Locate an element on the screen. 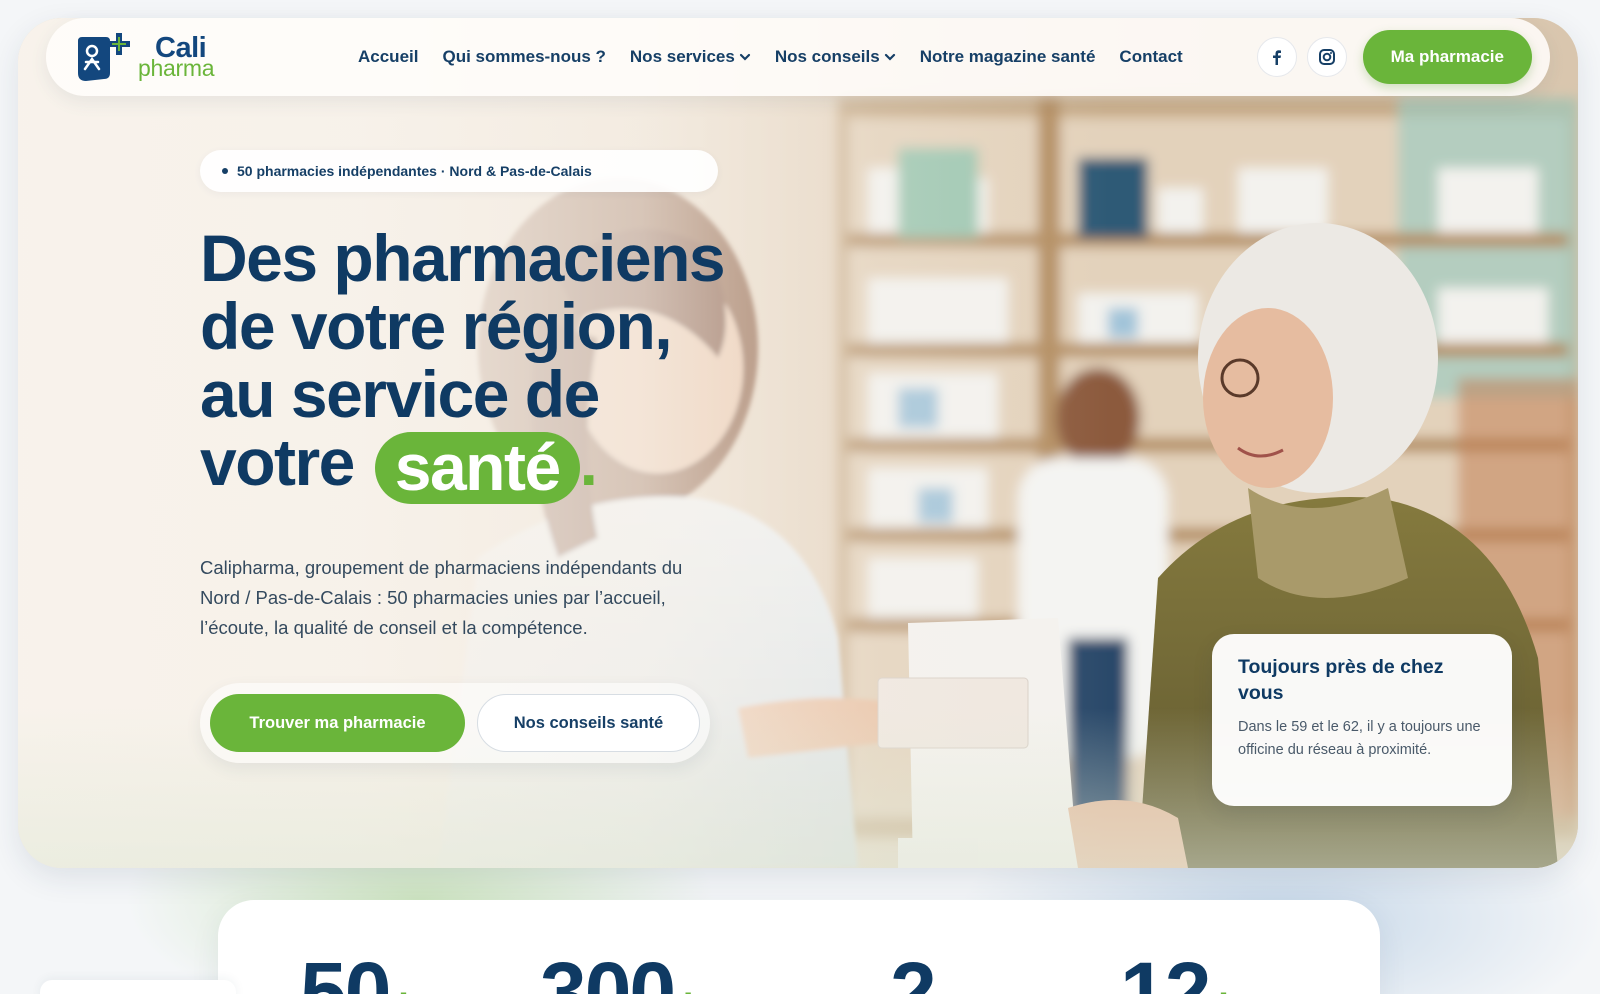 This screenshot has height=994, width=1600. calipharma-logo: Cali pharma is located at coordinates (172, 57).